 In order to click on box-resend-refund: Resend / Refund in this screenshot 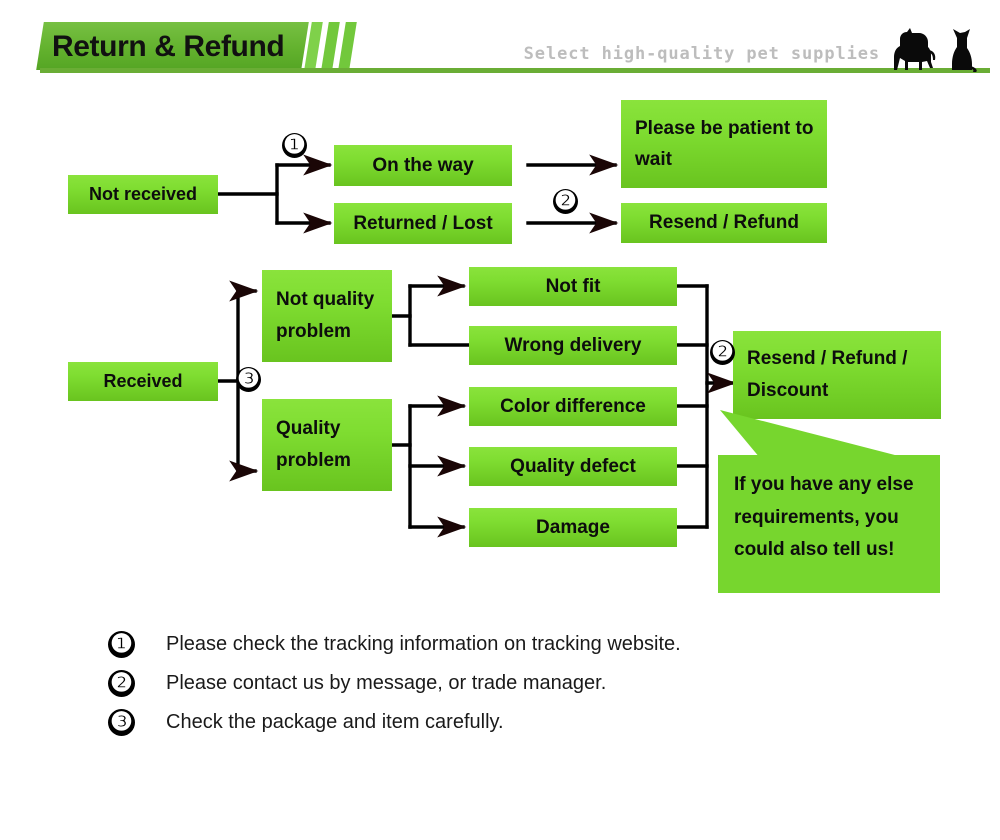, I will do `click(724, 223)`.